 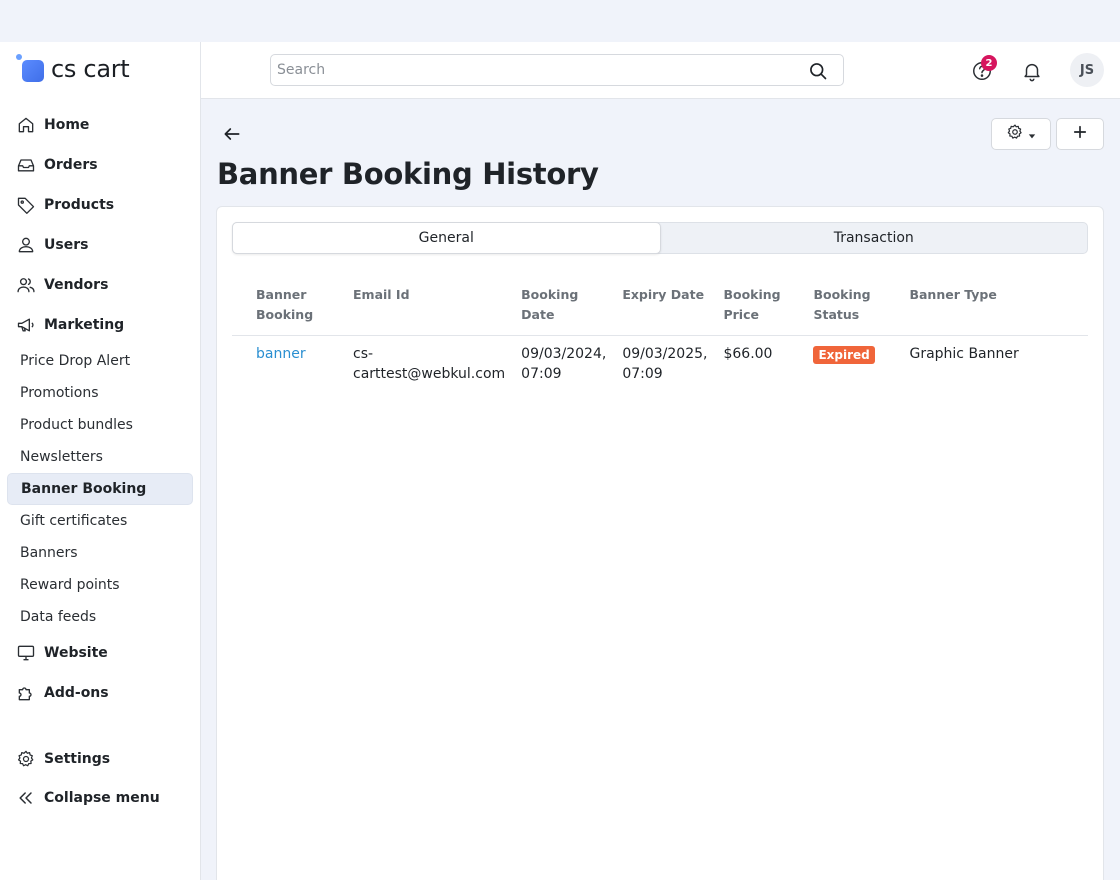 I want to click on settings-dropdown-button, so click(x=1021, y=134).